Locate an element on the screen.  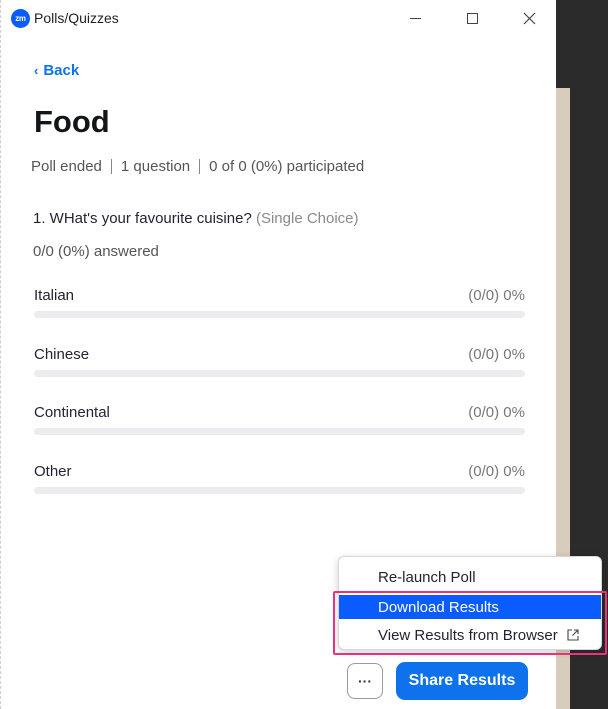
option-row: Chinese (0/0) 0% is located at coordinates (279, 361).